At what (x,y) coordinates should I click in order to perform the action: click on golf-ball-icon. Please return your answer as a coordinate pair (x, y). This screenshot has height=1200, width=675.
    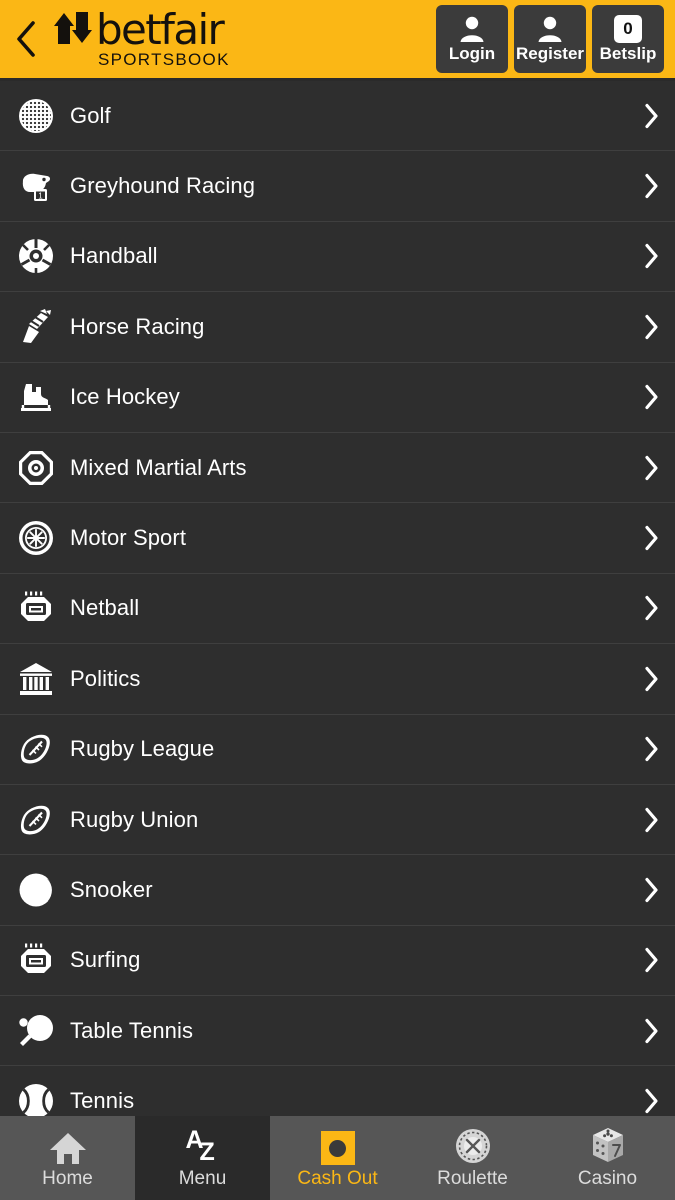
    Looking at the image, I should click on (36, 116).